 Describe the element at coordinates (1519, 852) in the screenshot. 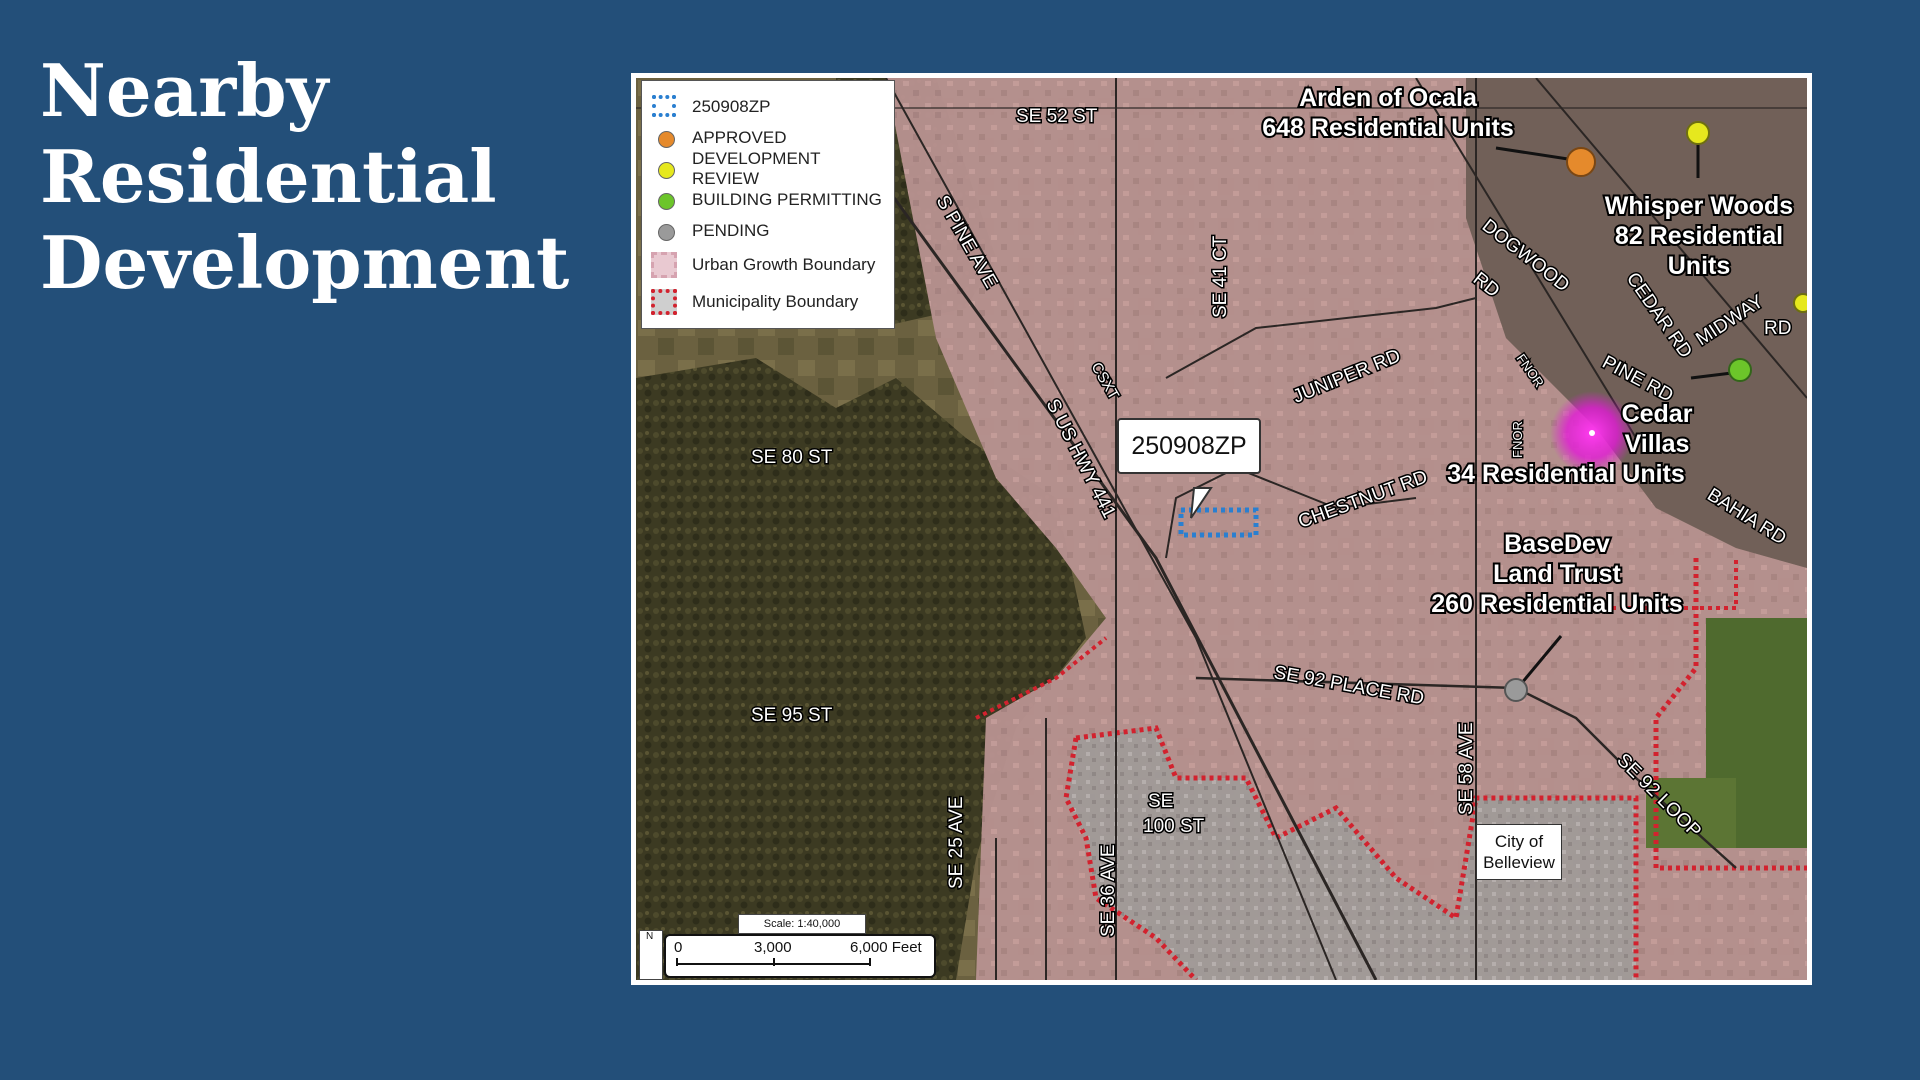

I see `city-label: City of Belleview` at that location.